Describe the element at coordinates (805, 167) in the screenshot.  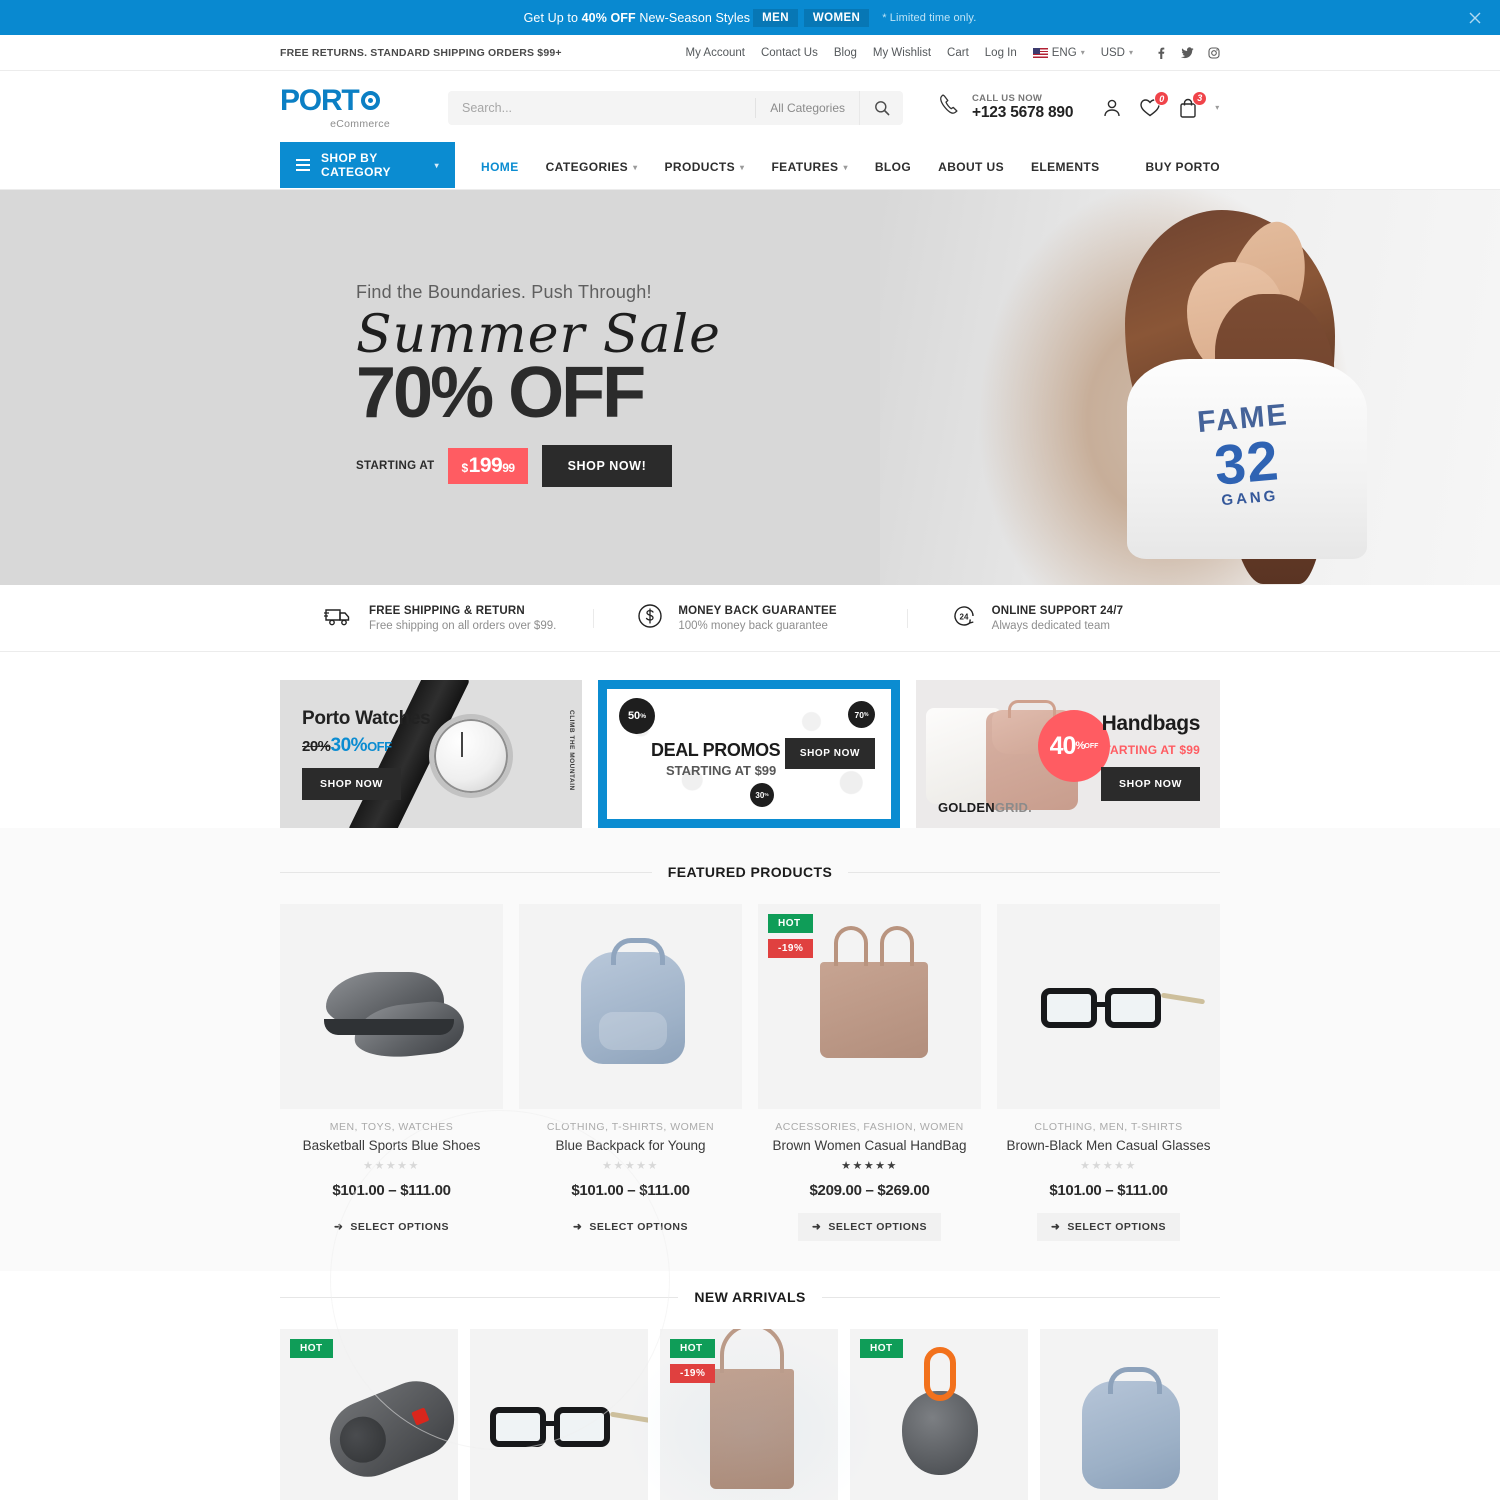
I see `nav-label: FEATURES` at that location.